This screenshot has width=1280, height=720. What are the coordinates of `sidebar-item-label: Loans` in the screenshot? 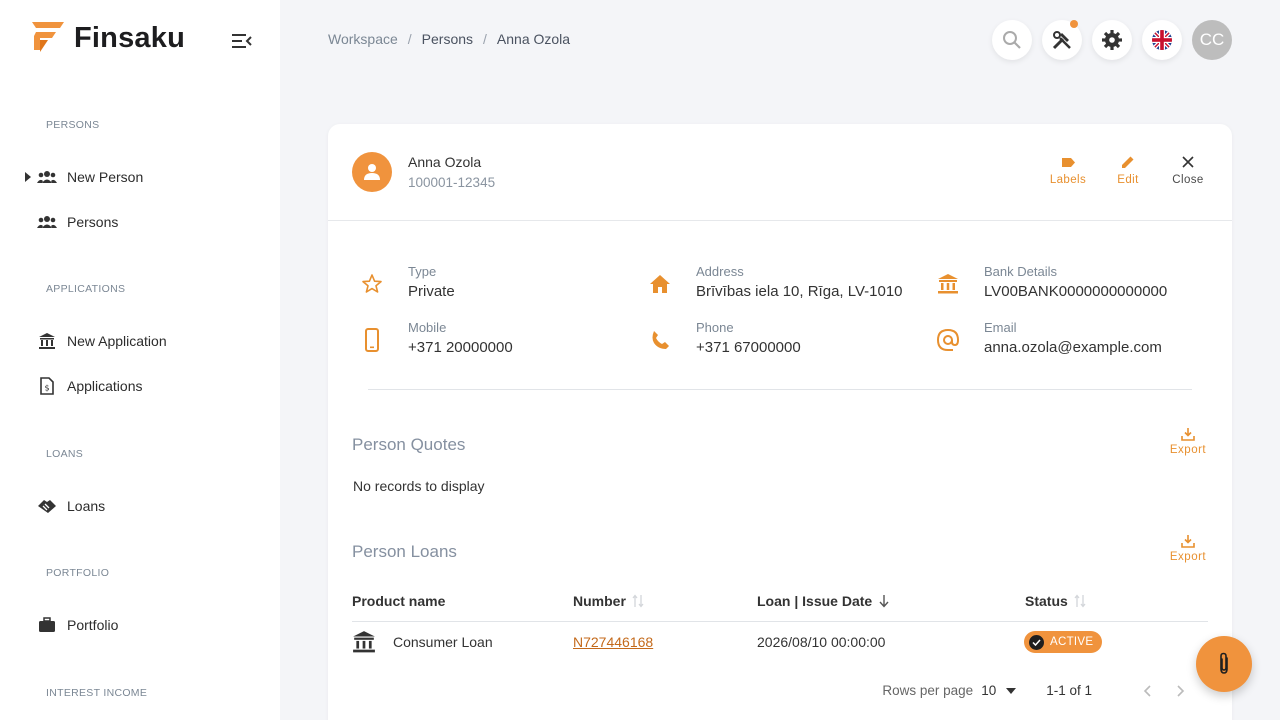 It's located at (86, 506).